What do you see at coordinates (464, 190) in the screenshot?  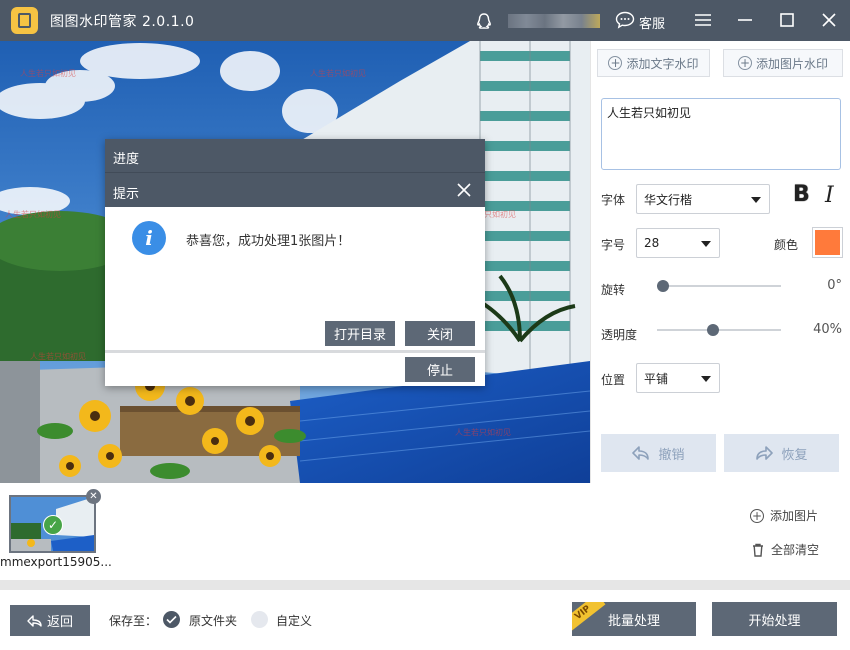 I see `close-dialog-icon` at bounding box center [464, 190].